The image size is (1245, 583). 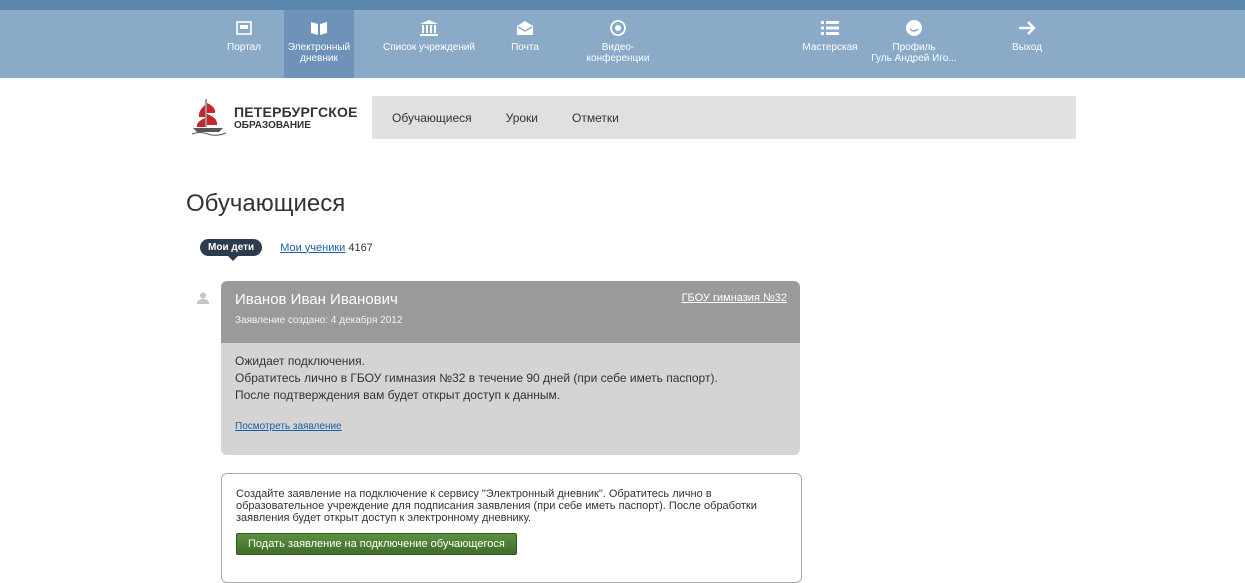 What do you see at coordinates (203, 300) in the screenshot?
I see `user-icon` at bounding box center [203, 300].